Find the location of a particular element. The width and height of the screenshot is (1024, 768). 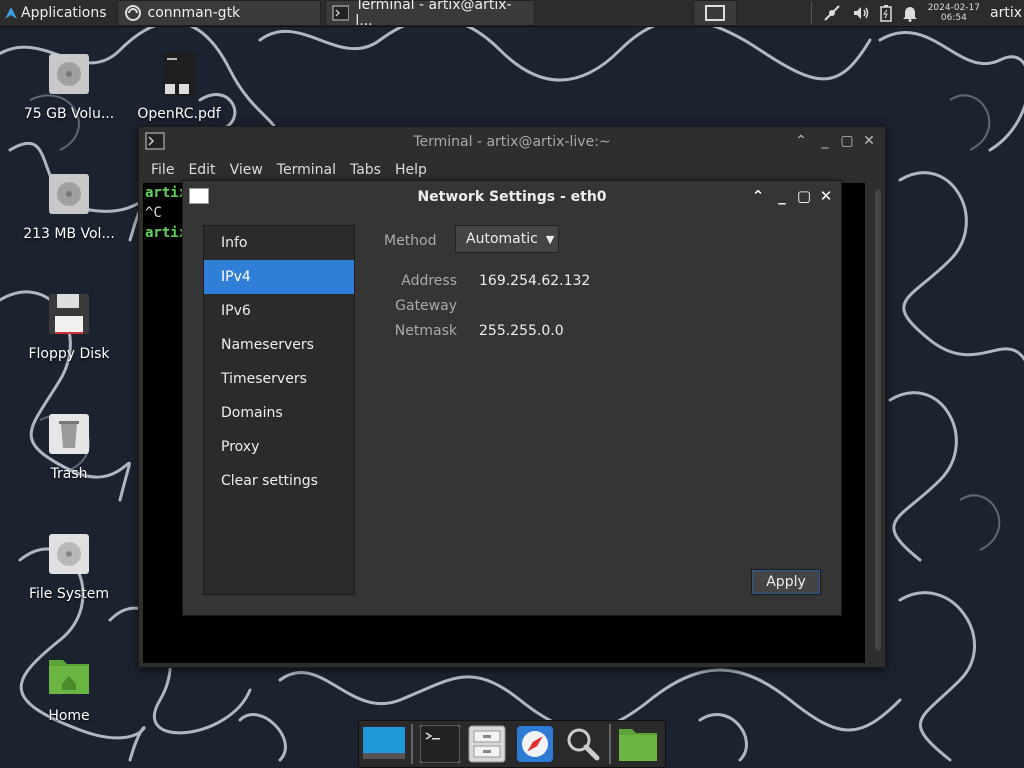

desktop-icon-label: File System is located at coordinates (69, 594).